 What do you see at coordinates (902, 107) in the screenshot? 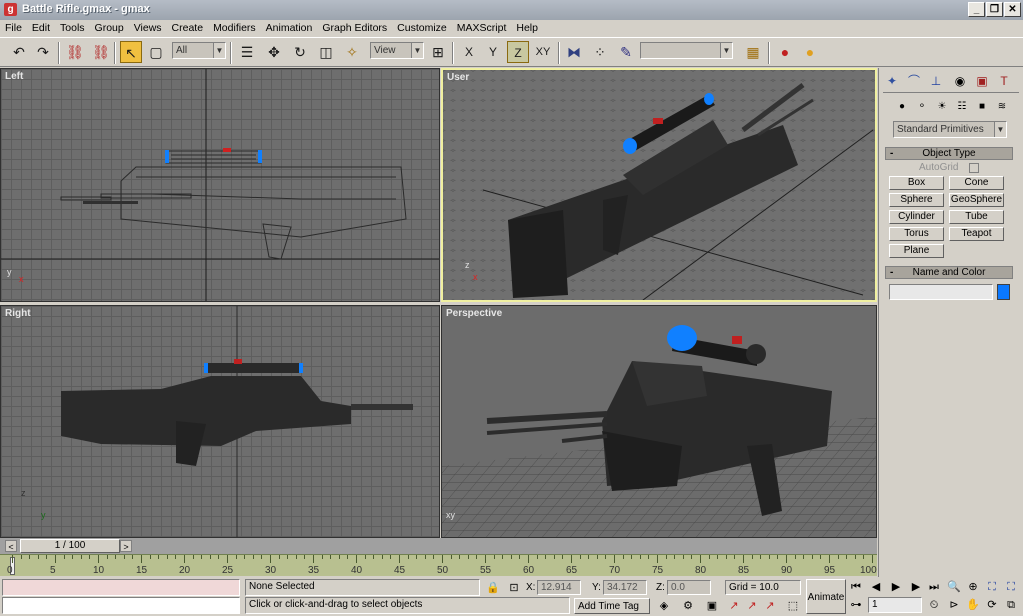
I see `geometry-icon: ●` at bounding box center [902, 107].